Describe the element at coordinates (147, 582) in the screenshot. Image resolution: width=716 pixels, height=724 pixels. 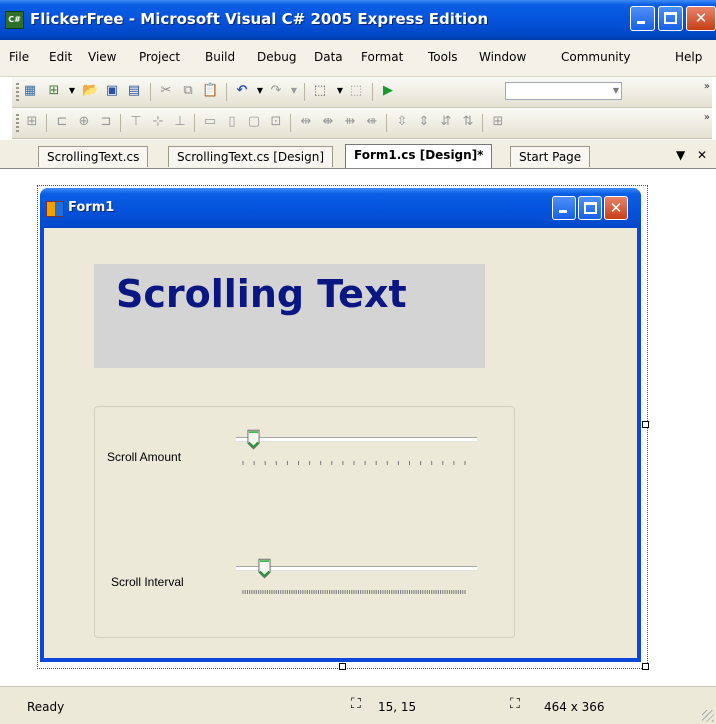
I see `scroll-interval-label: Scroll Interval` at that location.